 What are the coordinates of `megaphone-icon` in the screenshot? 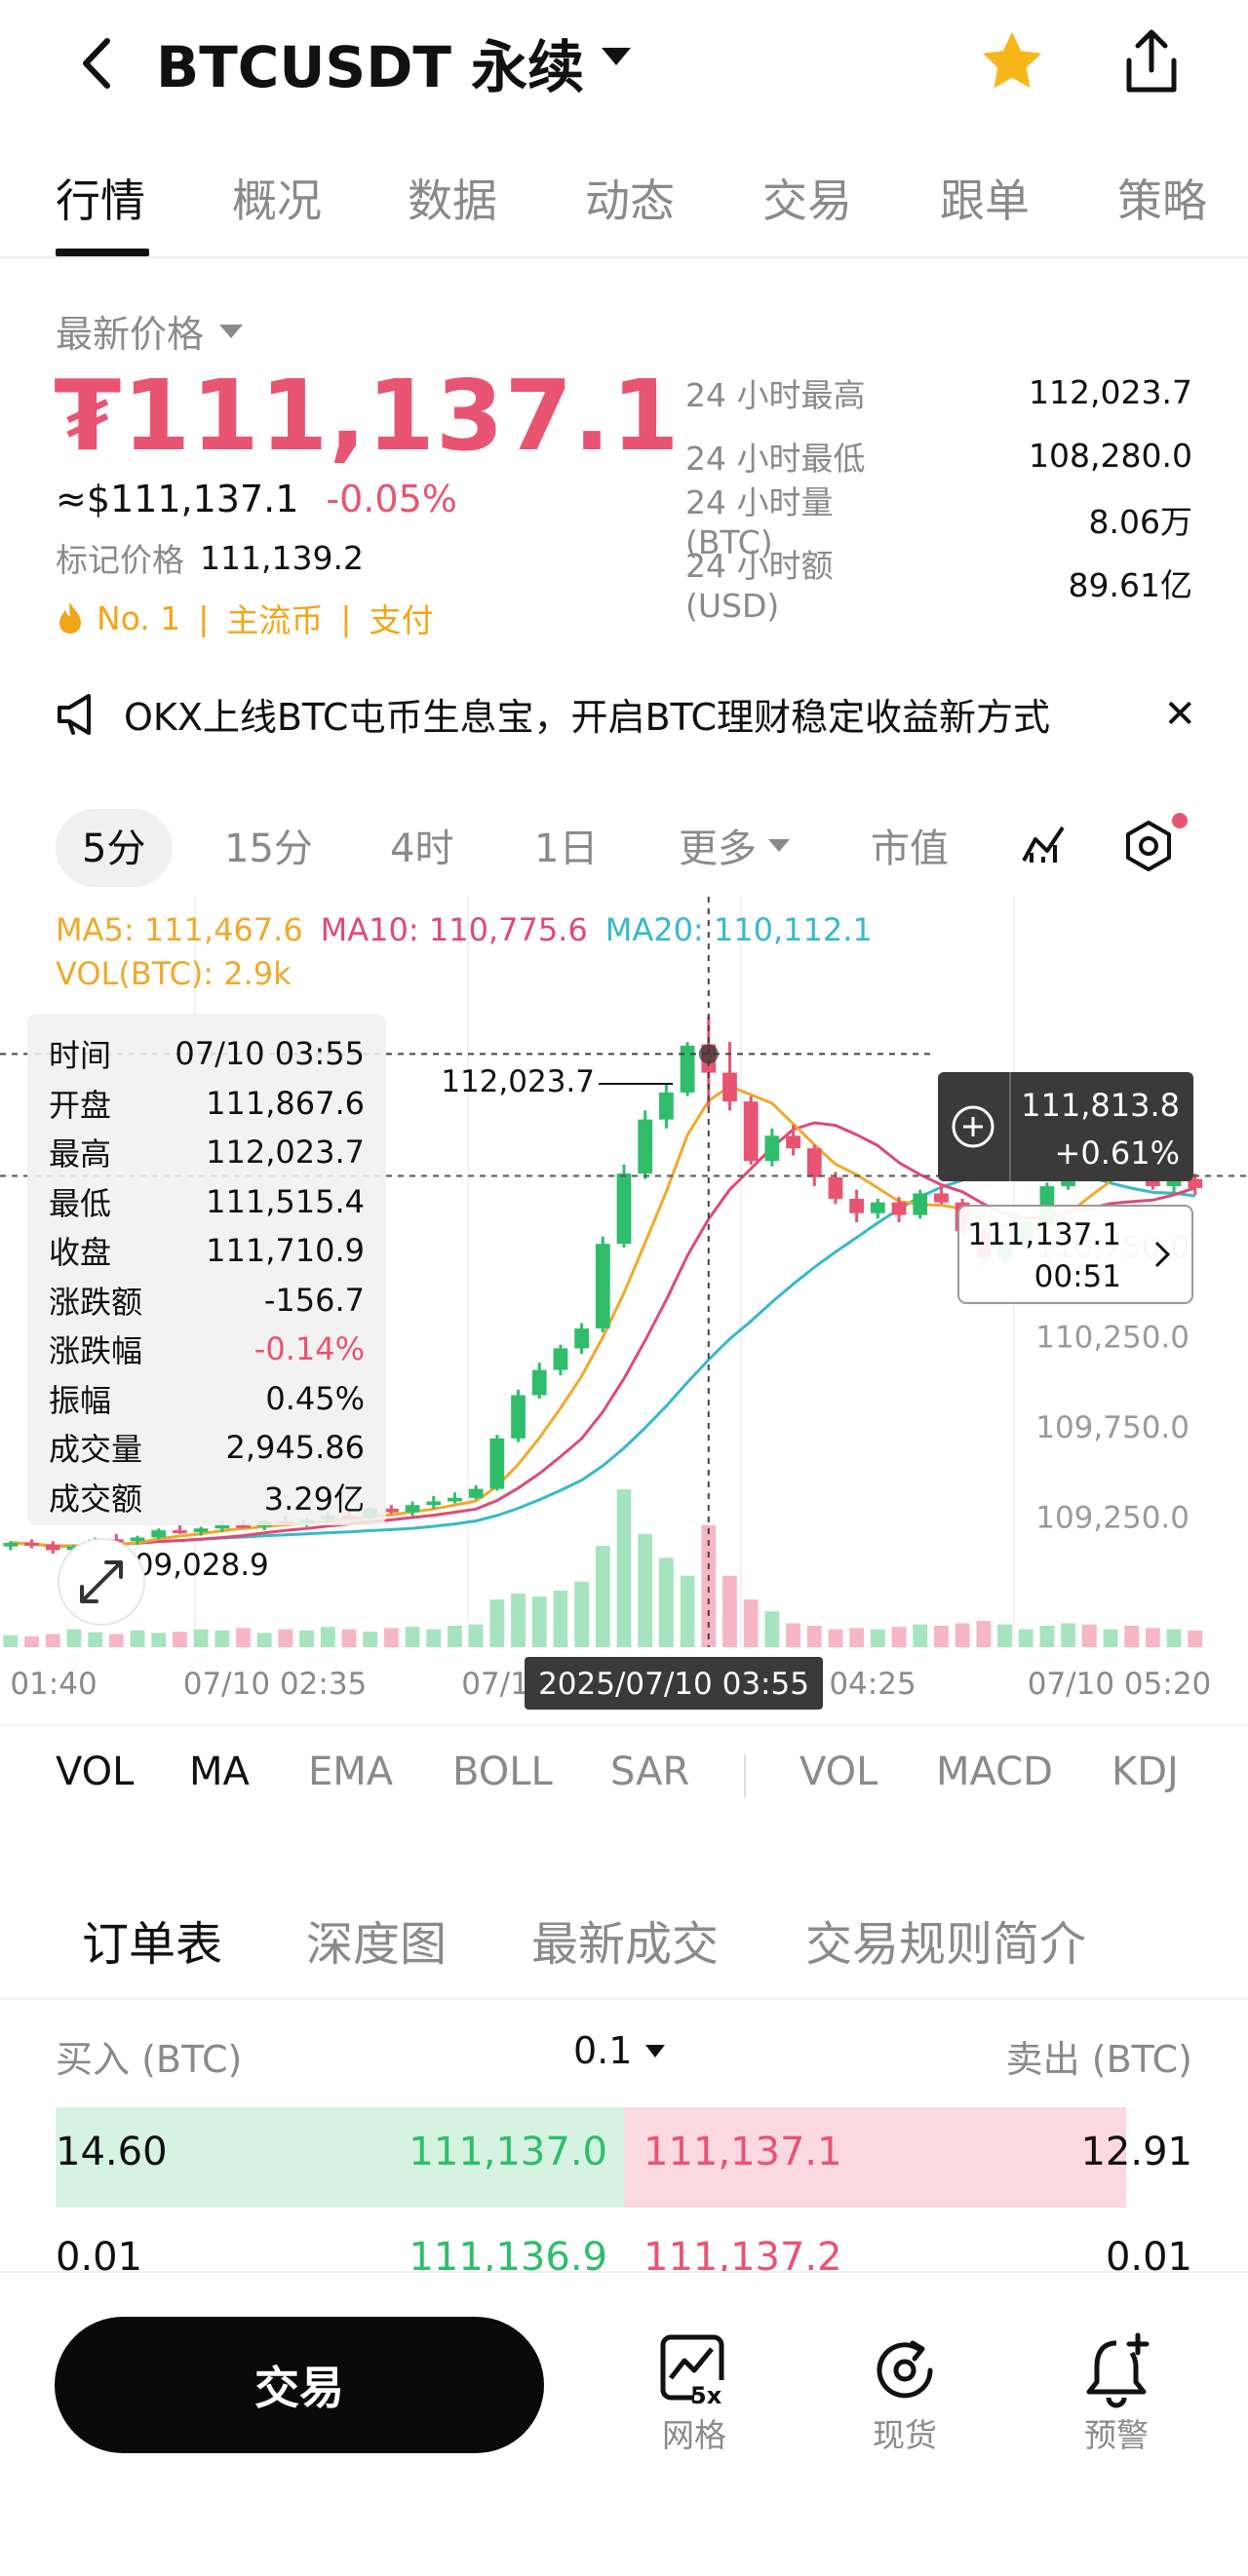 It's located at (74, 714).